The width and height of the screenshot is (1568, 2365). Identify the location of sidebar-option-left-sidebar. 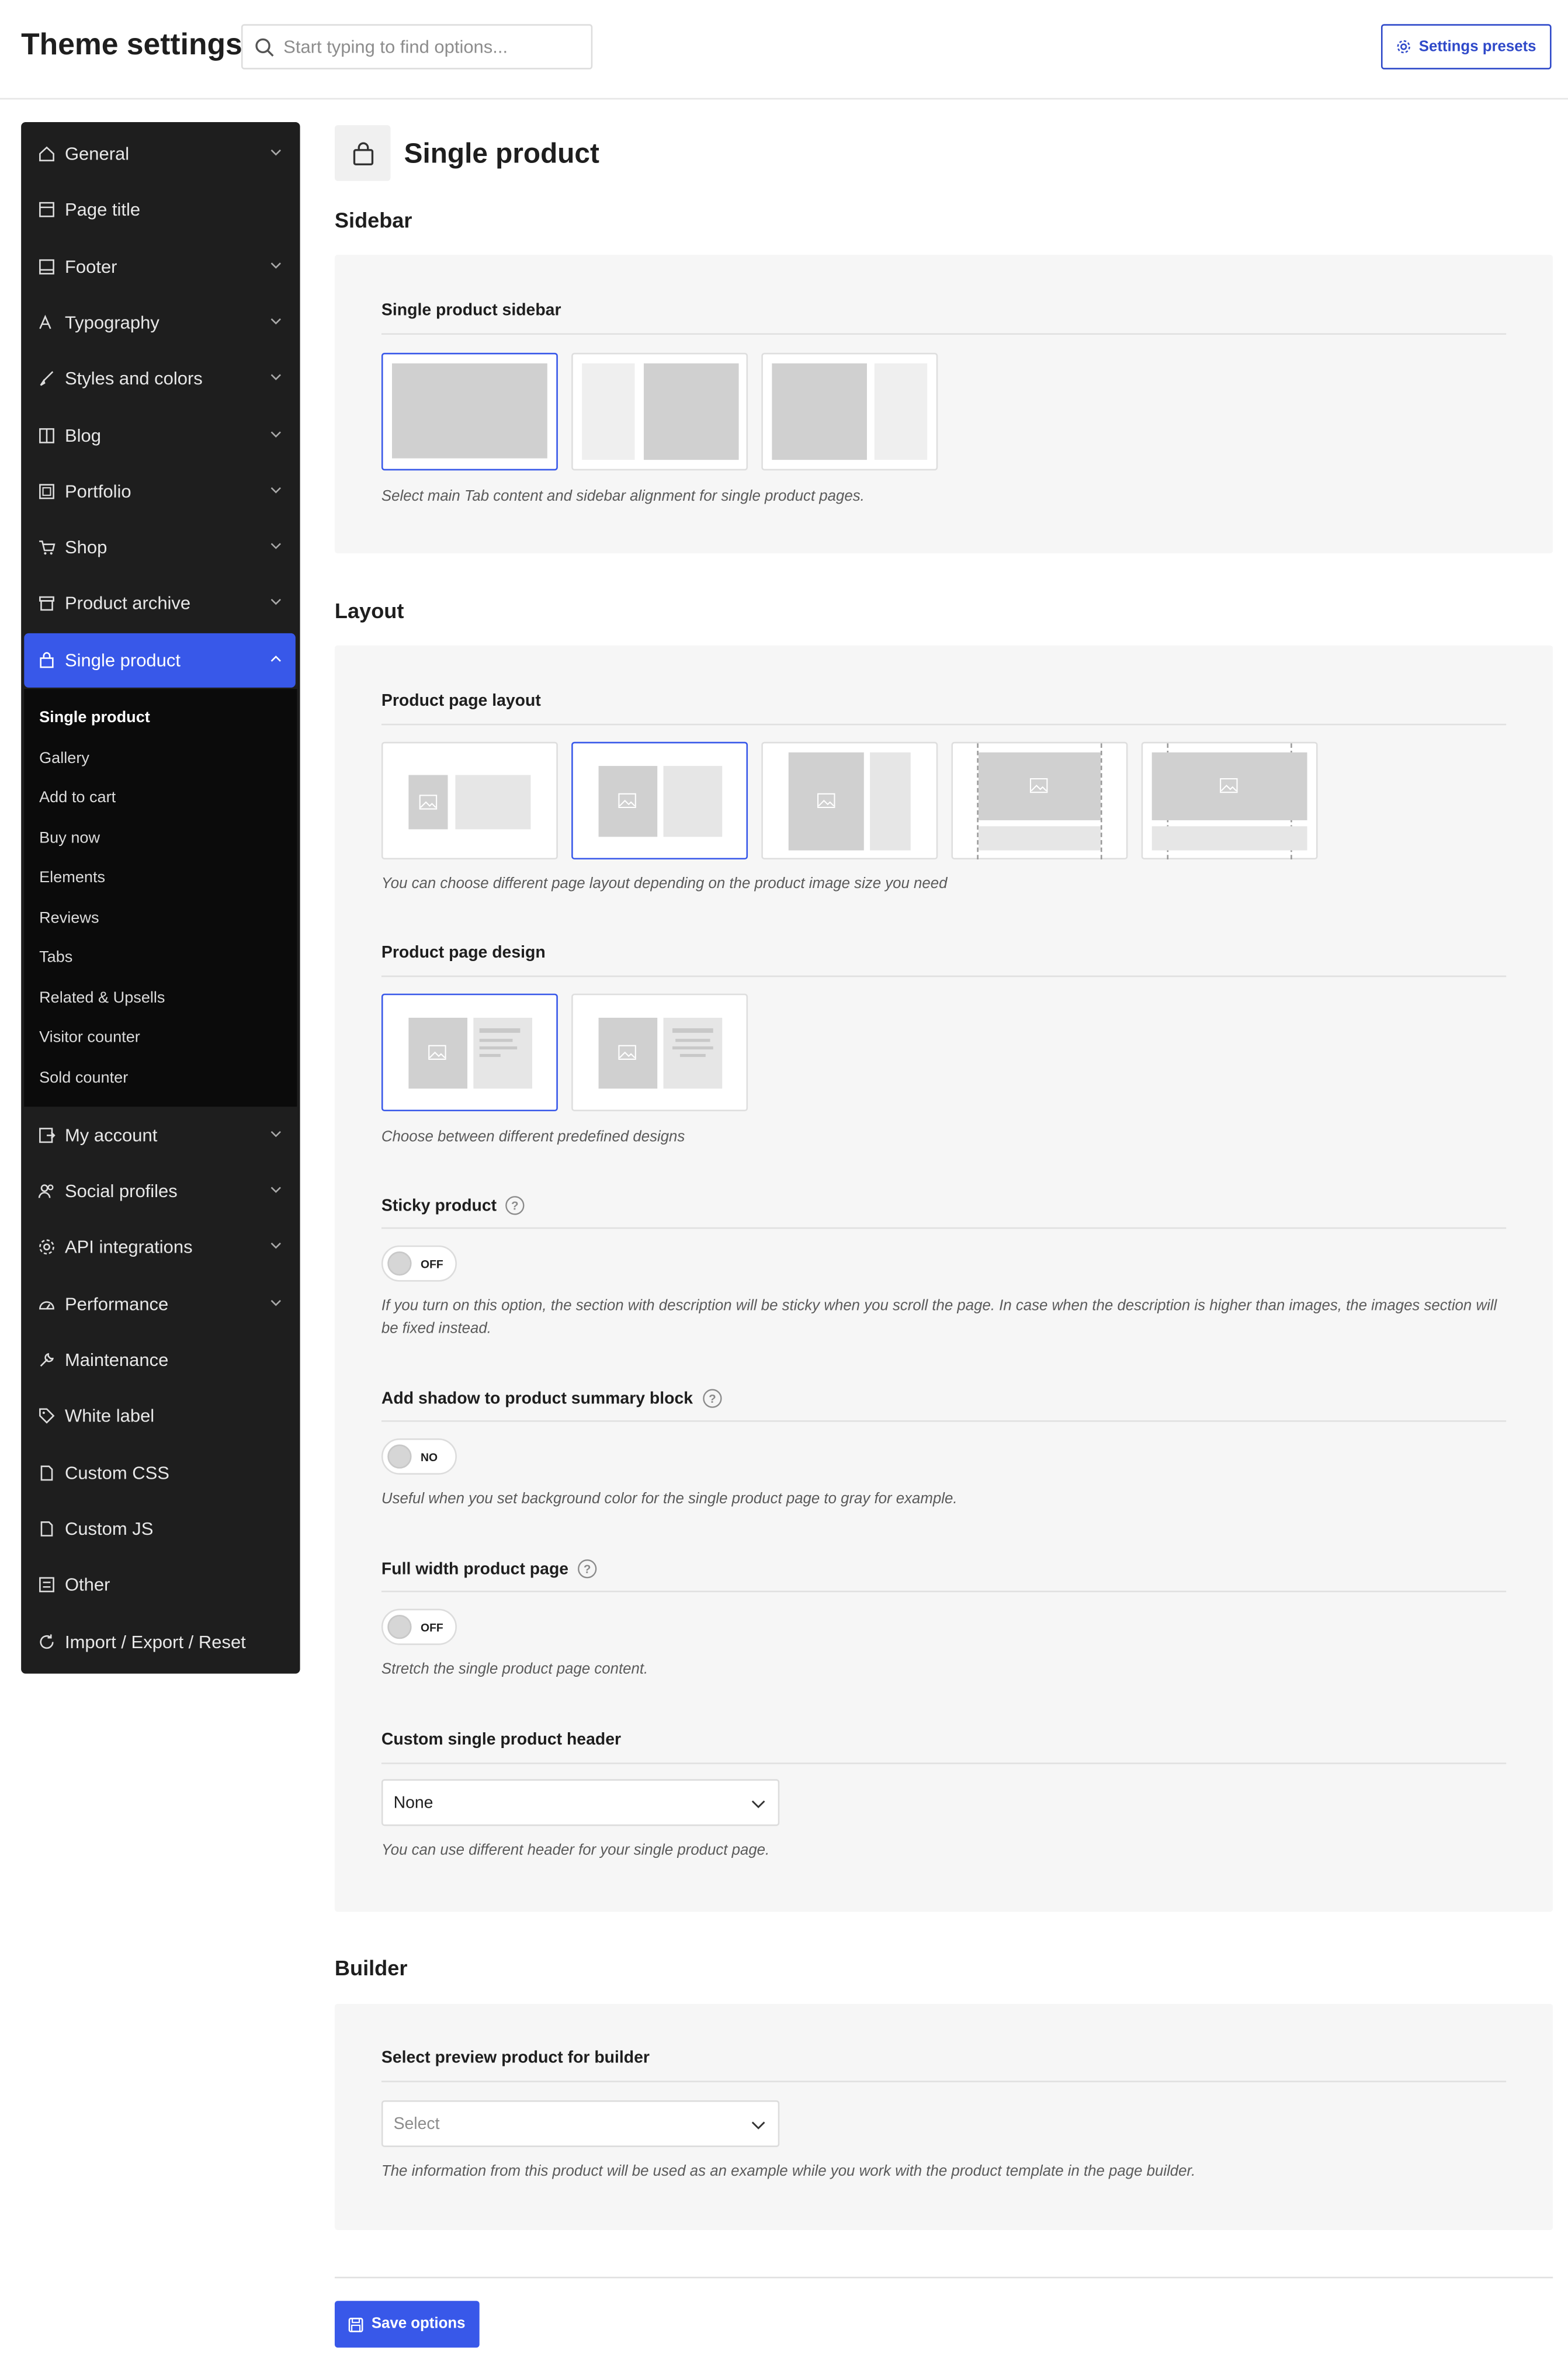
(659, 411).